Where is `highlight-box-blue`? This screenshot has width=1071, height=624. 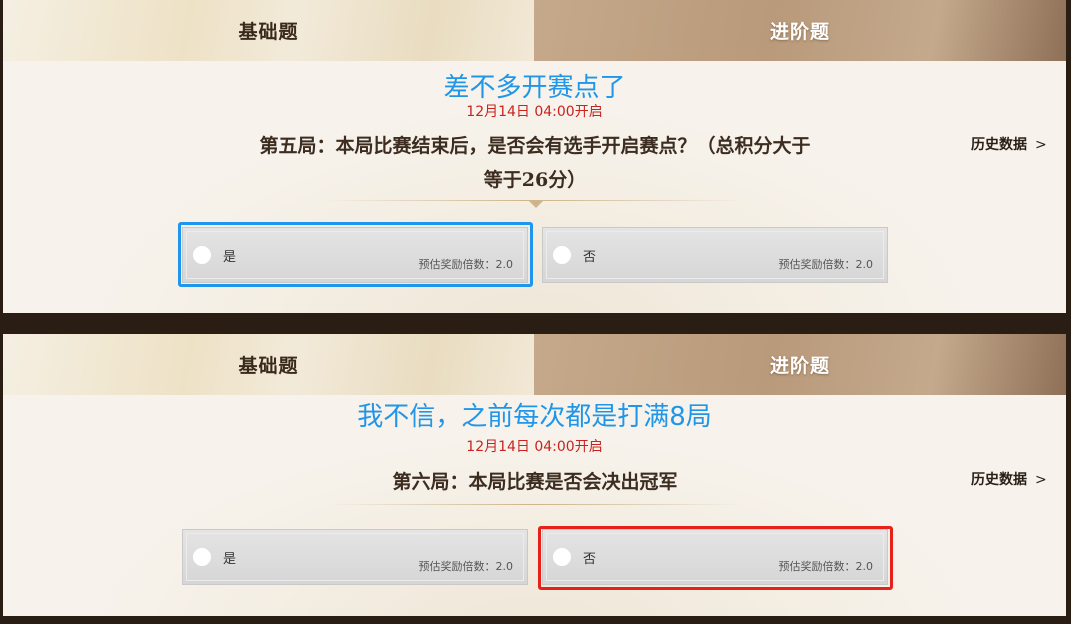 highlight-box-blue is located at coordinates (355, 254).